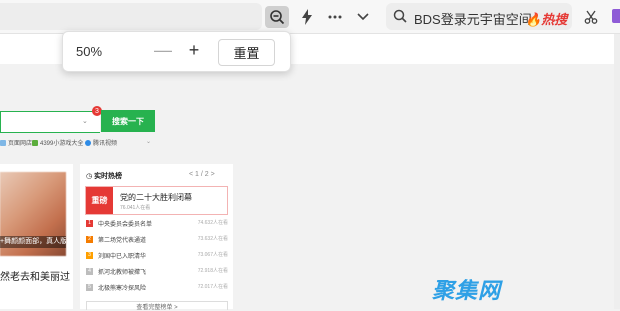 This screenshot has width=620, height=311. Describe the element at coordinates (194, 50) in the screenshot. I see `zoom-plus-button: +` at that location.